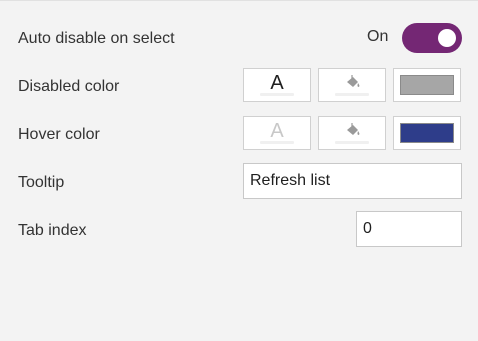  I want to click on tab-index-input, so click(409, 229).